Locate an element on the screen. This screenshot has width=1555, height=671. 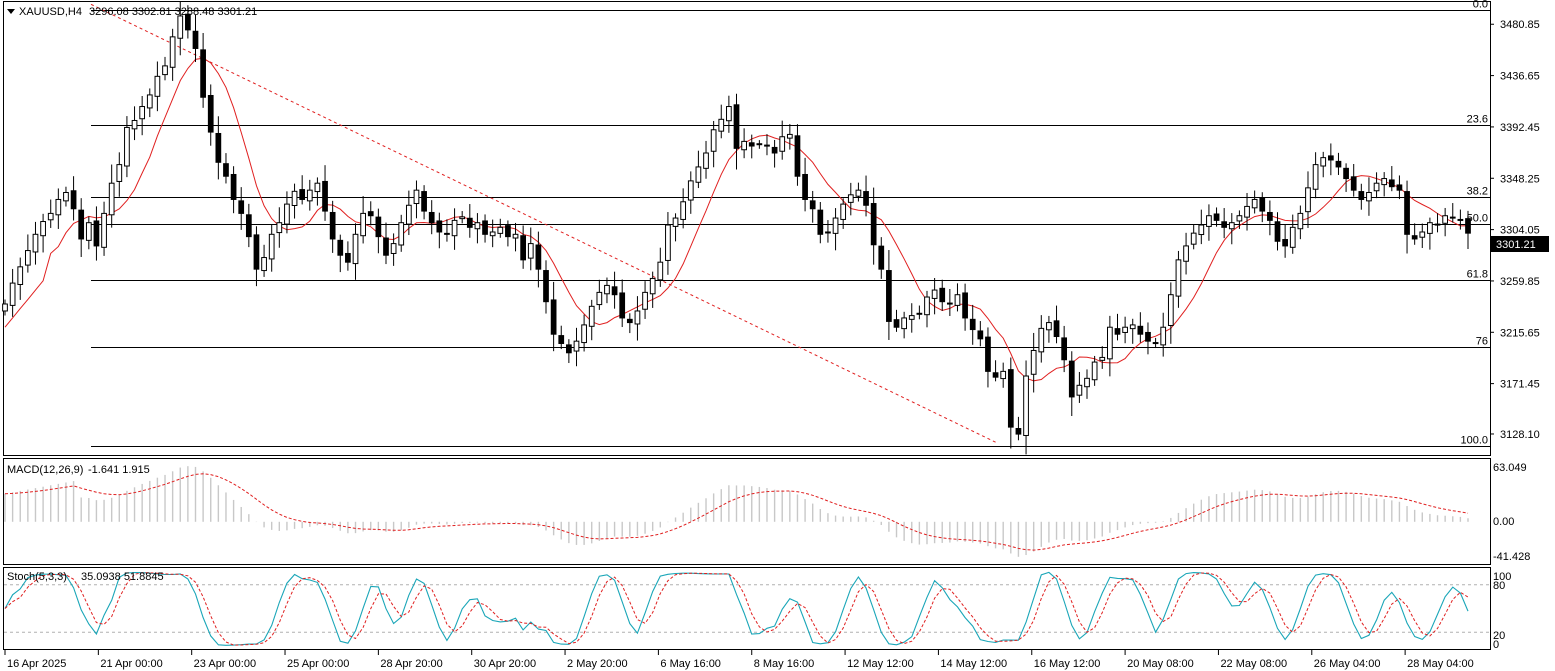
macd-values: -1.641 1.915 is located at coordinates (119, 470).